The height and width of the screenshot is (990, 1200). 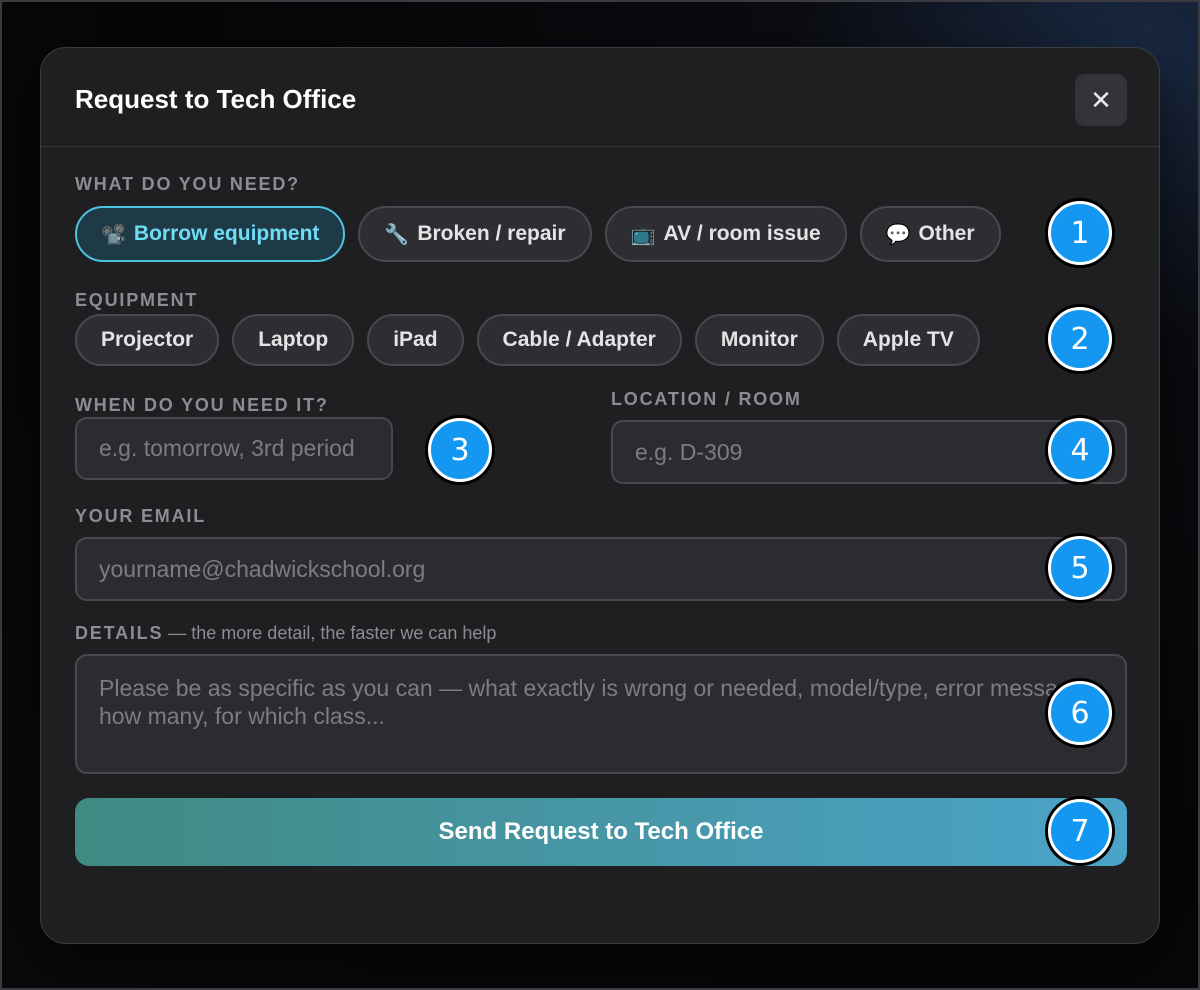 What do you see at coordinates (946, 233) in the screenshot?
I see `need-option-label: Other` at bounding box center [946, 233].